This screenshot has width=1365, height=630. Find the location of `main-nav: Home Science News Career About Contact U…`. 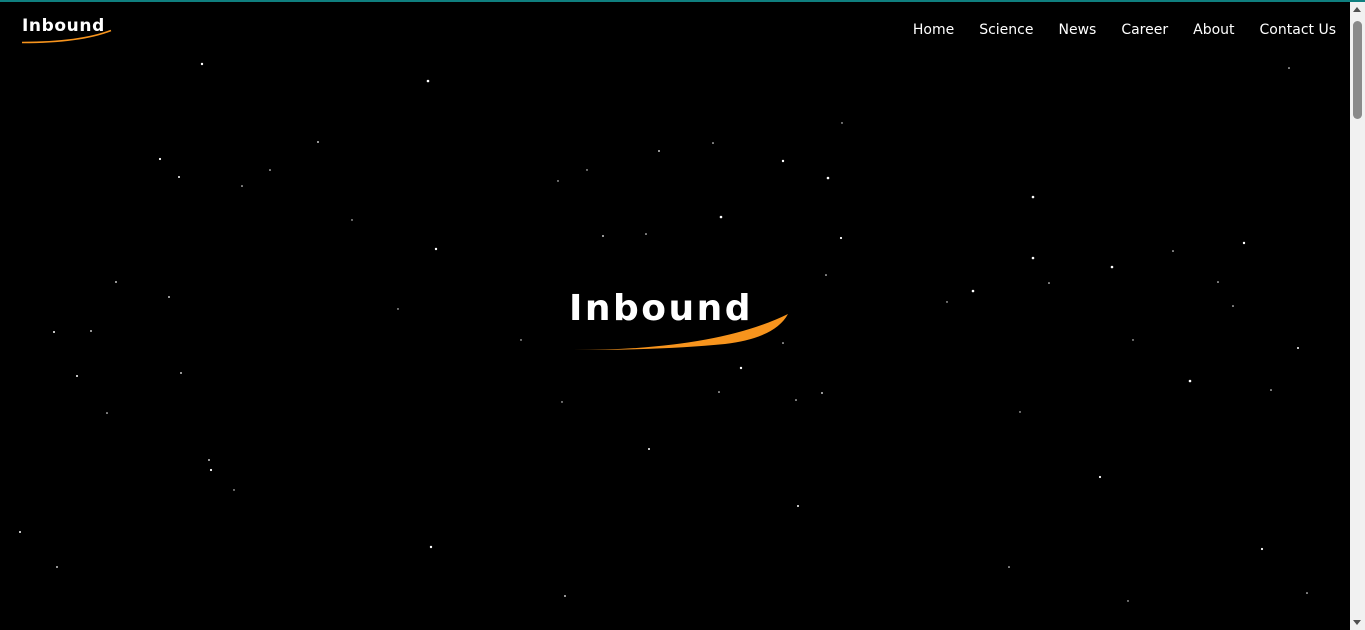

main-nav: Home Science News Career About Contact U… is located at coordinates (1112, 30).